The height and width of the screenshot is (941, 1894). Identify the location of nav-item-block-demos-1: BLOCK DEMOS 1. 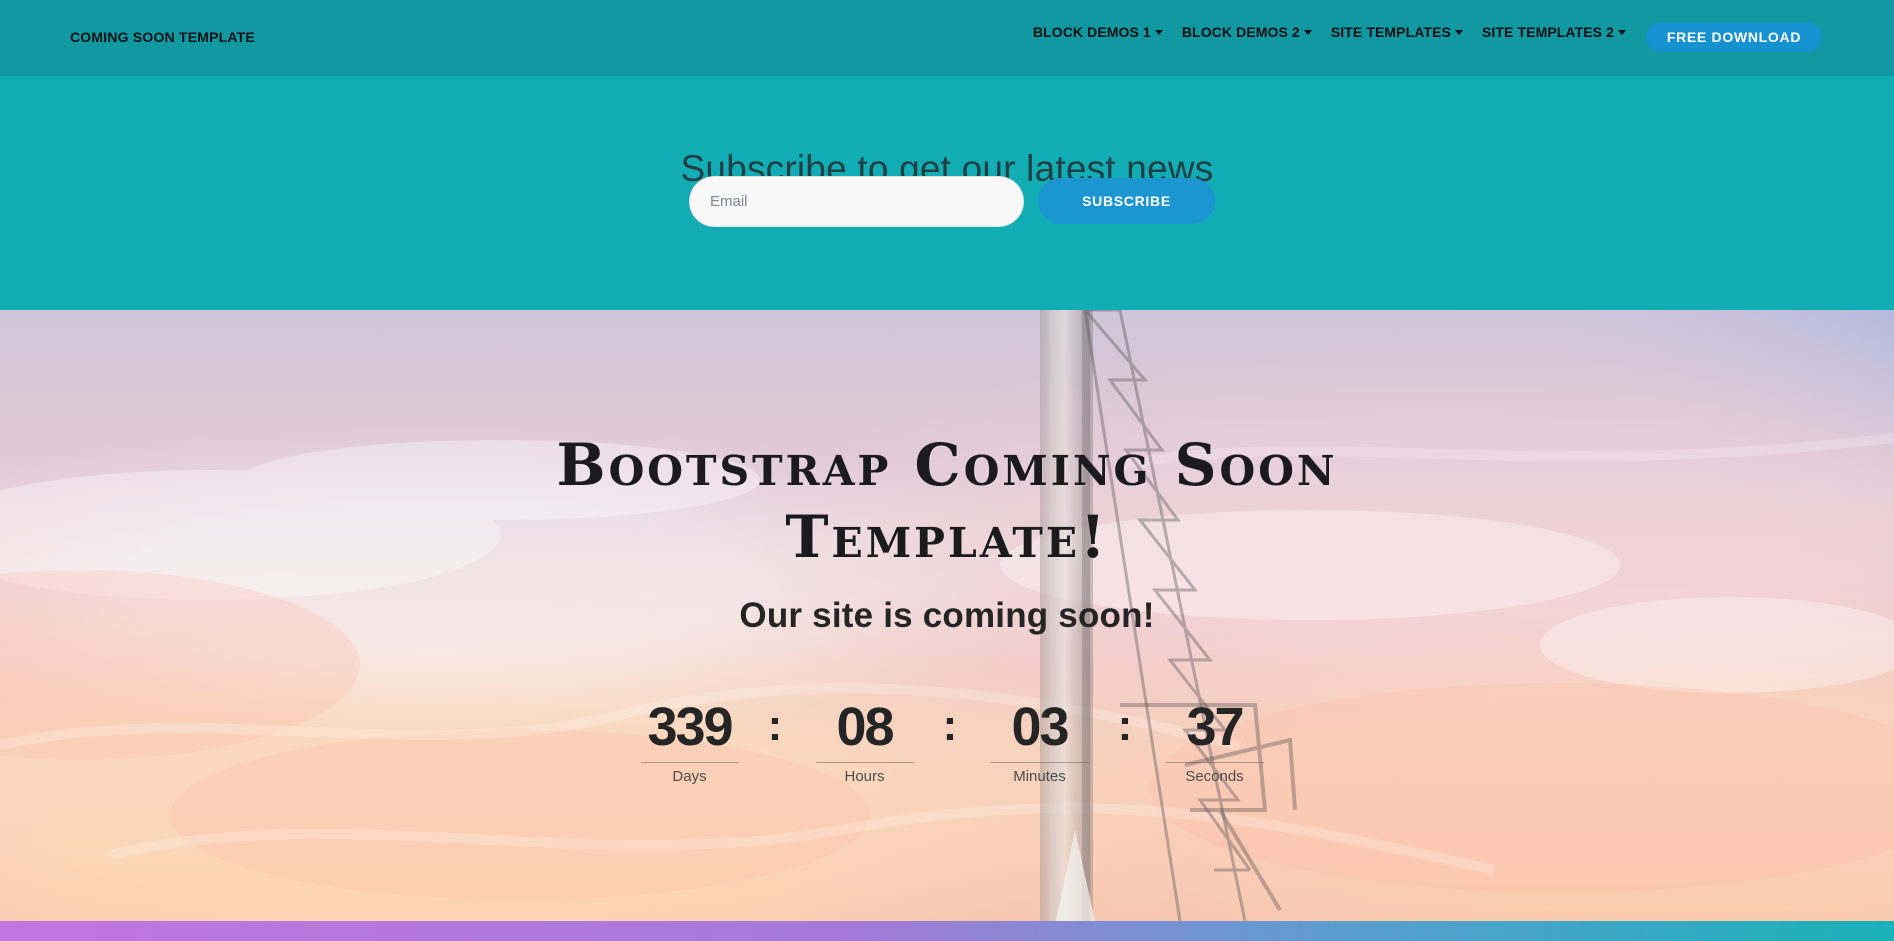
(1098, 32).